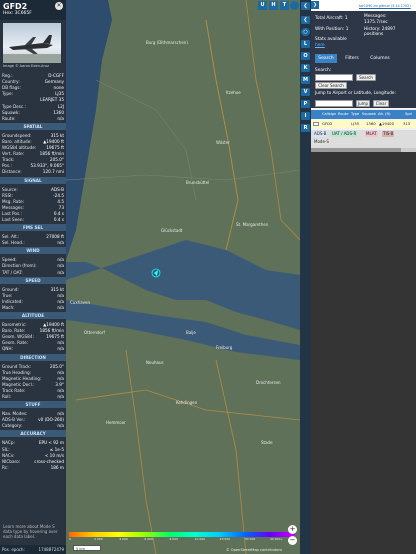 This screenshot has width=416, height=554. What do you see at coordinates (385, 6) in the screenshot?
I see `version-link: tar1090 on github (3.14.1702)` at bounding box center [385, 6].